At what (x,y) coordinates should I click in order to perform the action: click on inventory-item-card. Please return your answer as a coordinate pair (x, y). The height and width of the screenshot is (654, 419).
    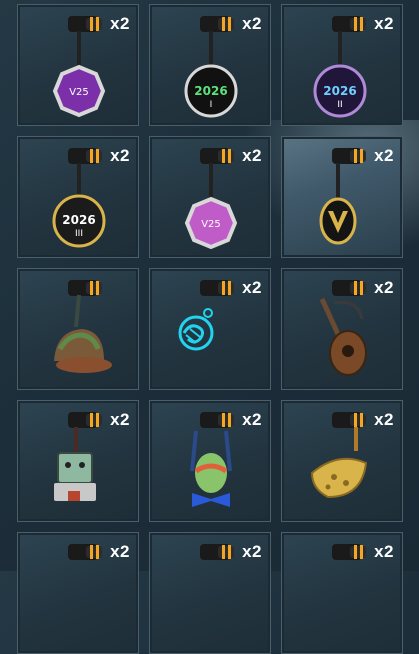
    Looking at the image, I should click on (78, 329).